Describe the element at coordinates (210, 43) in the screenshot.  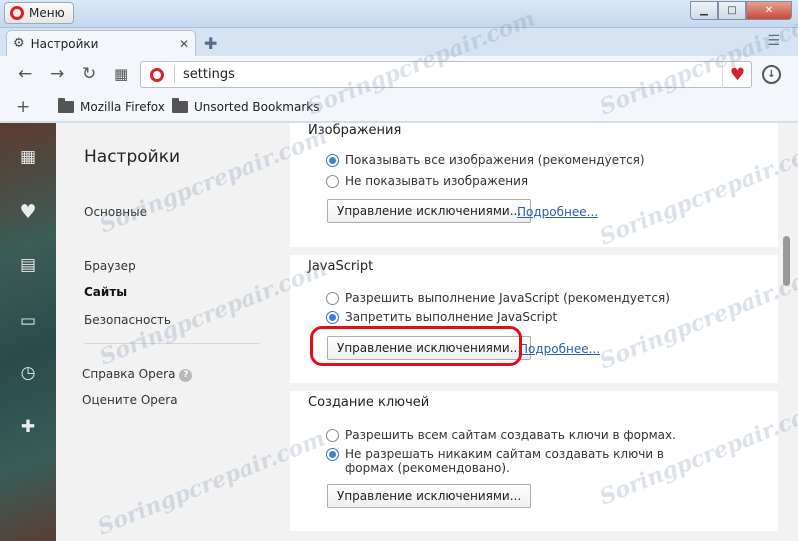
I see `new-tab-button: ✚` at that location.